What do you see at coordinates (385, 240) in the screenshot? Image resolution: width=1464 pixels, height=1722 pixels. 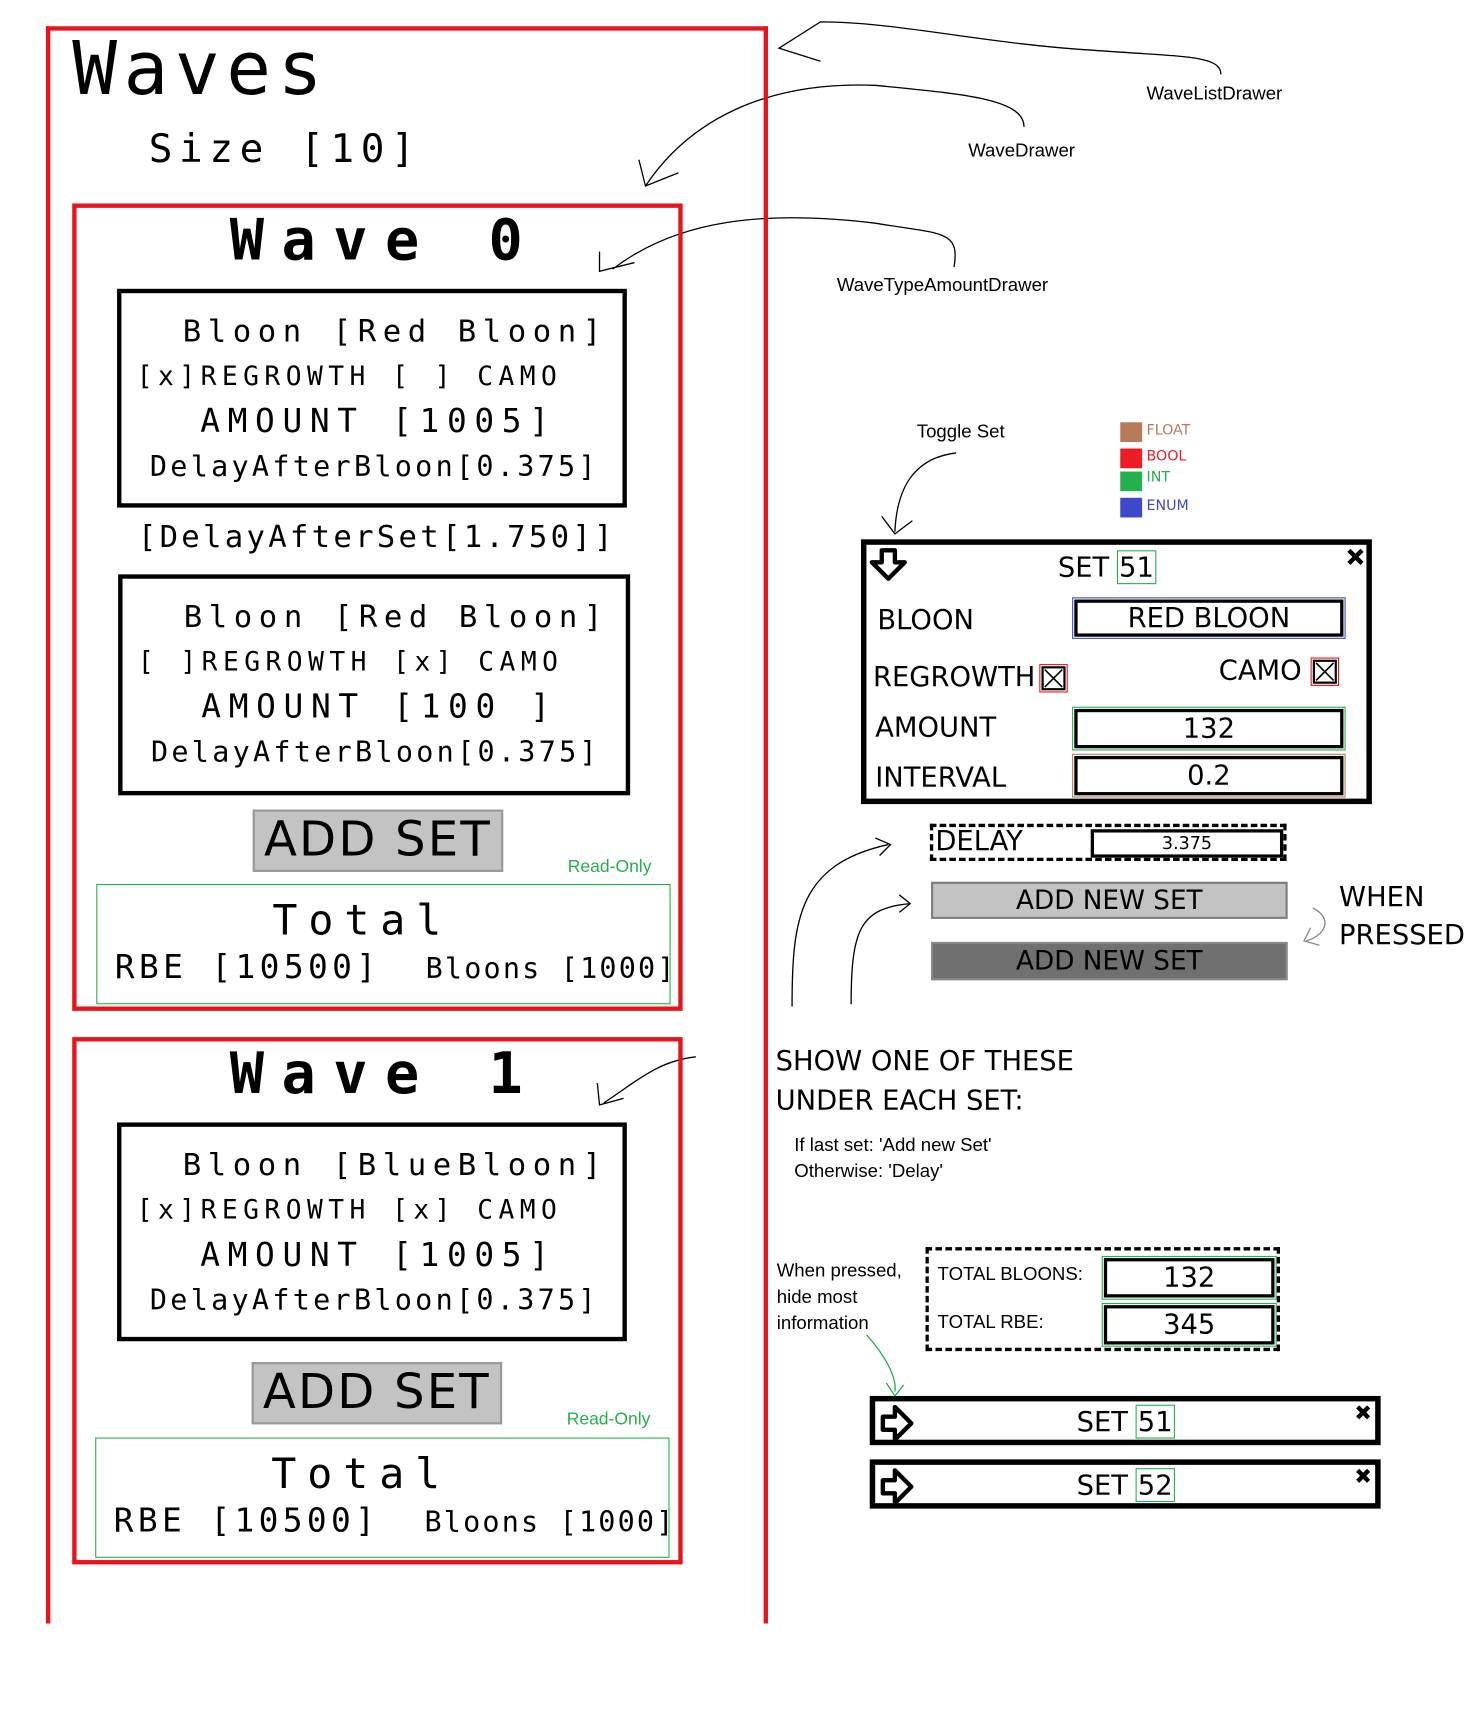 I see `wave-0-title: Wave 0` at bounding box center [385, 240].